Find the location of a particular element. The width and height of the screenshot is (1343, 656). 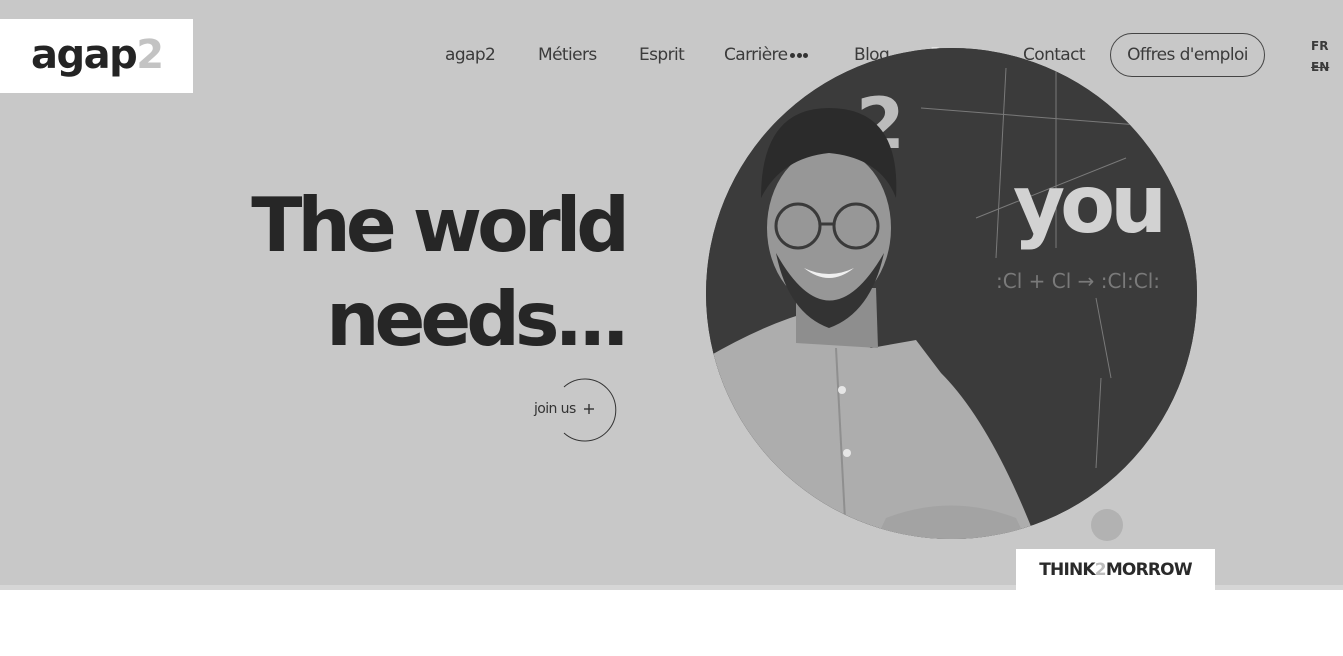

headline-line-1: The world is located at coordinates (440, 225).